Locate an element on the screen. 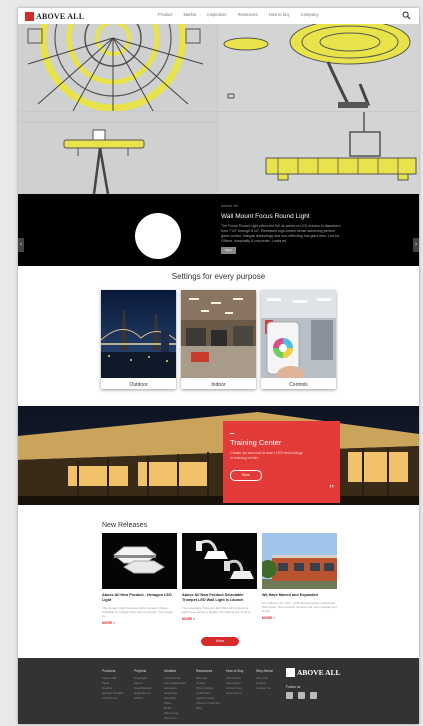 This screenshot has width=423, height=726. setting-card-controls: Controls is located at coordinates (298, 339).